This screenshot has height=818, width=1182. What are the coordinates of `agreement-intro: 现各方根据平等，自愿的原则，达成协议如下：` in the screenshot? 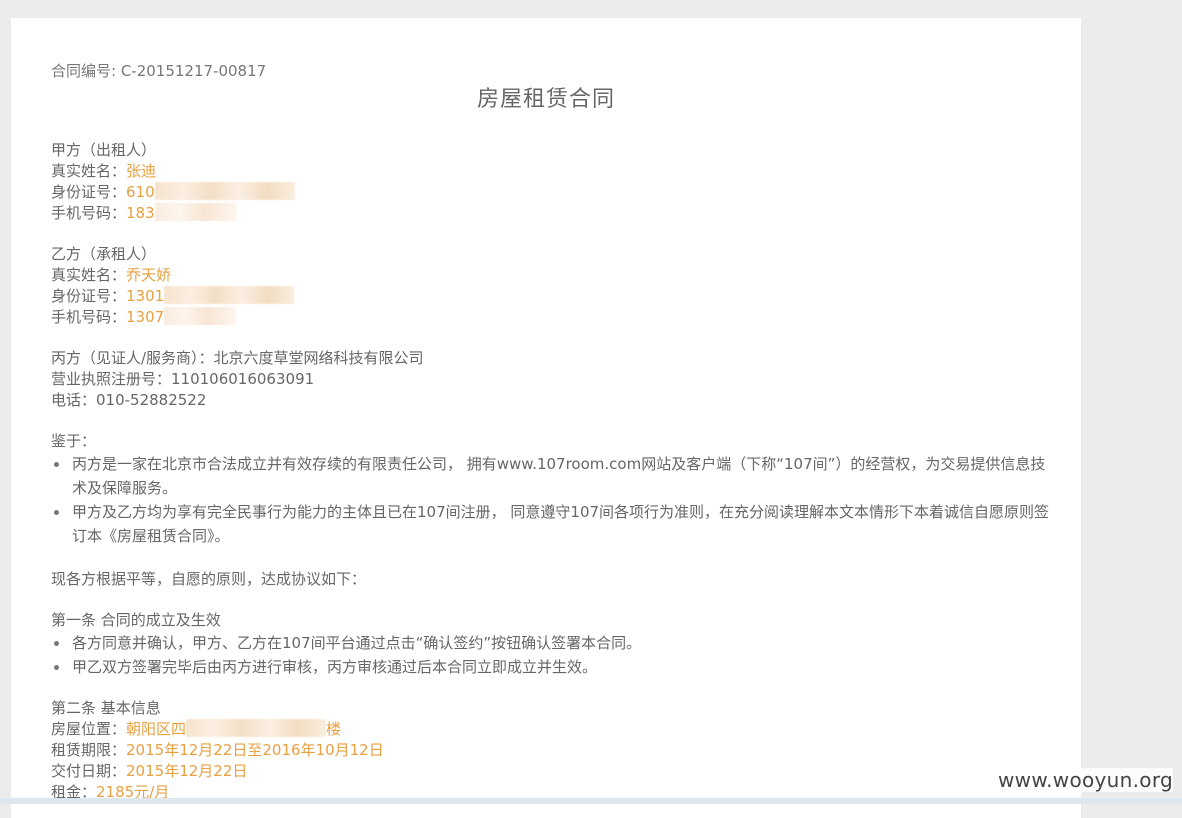 It's located at (209, 579).